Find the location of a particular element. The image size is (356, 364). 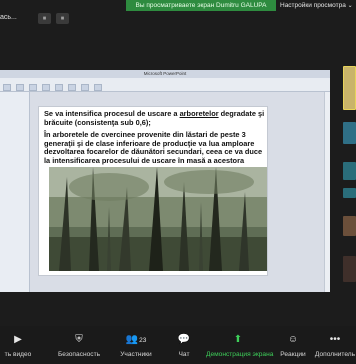

chevron-down-icon: ⌄ is located at coordinates (350, 6).